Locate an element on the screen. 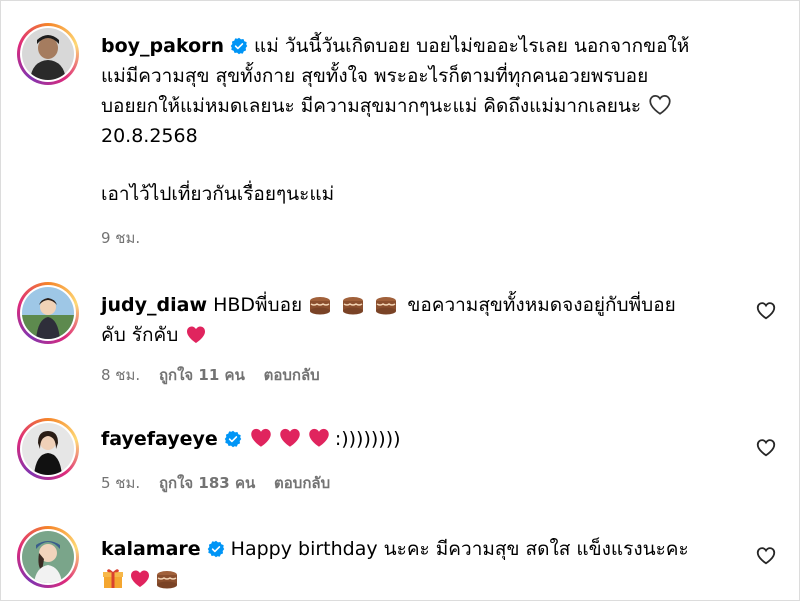  username-kalamare: kalamare is located at coordinates (151, 549).